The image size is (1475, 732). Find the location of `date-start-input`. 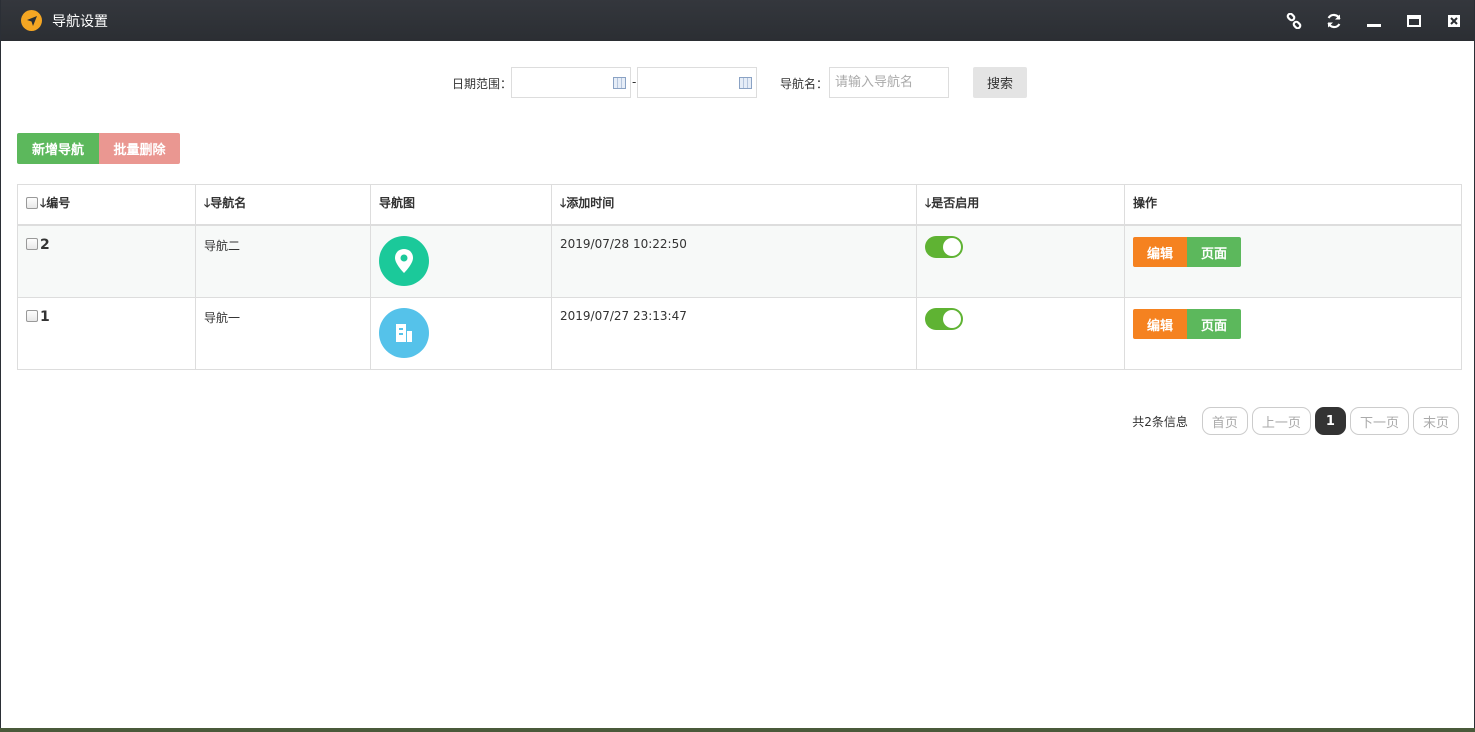

date-start-input is located at coordinates (571, 82).